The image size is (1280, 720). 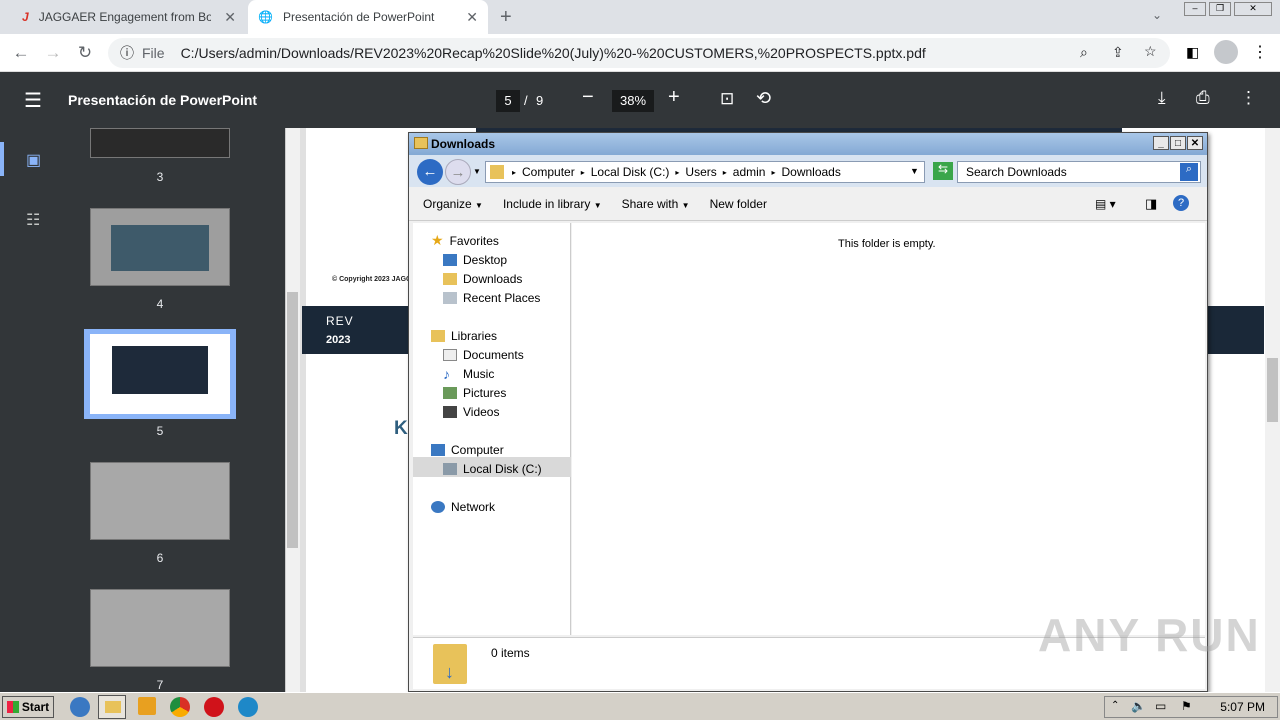 What do you see at coordinates (914, 171) in the screenshot?
I see `address-dropdown-icon: ▼` at bounding box center [914, 171].